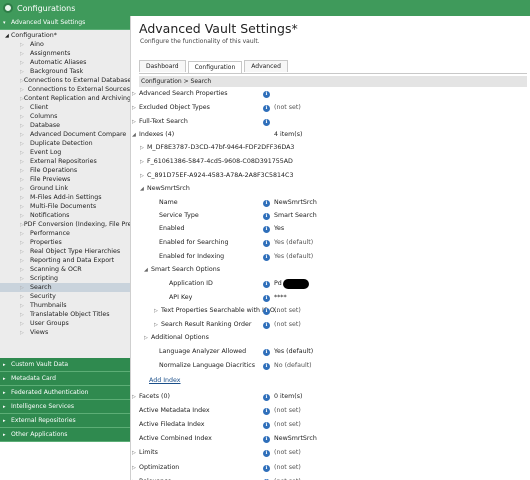 The height and width of the screenshot is (480, 530). Describe the element at coordinates (293, 365) in the screenshot. I see `property-value: No (default)` at that location.